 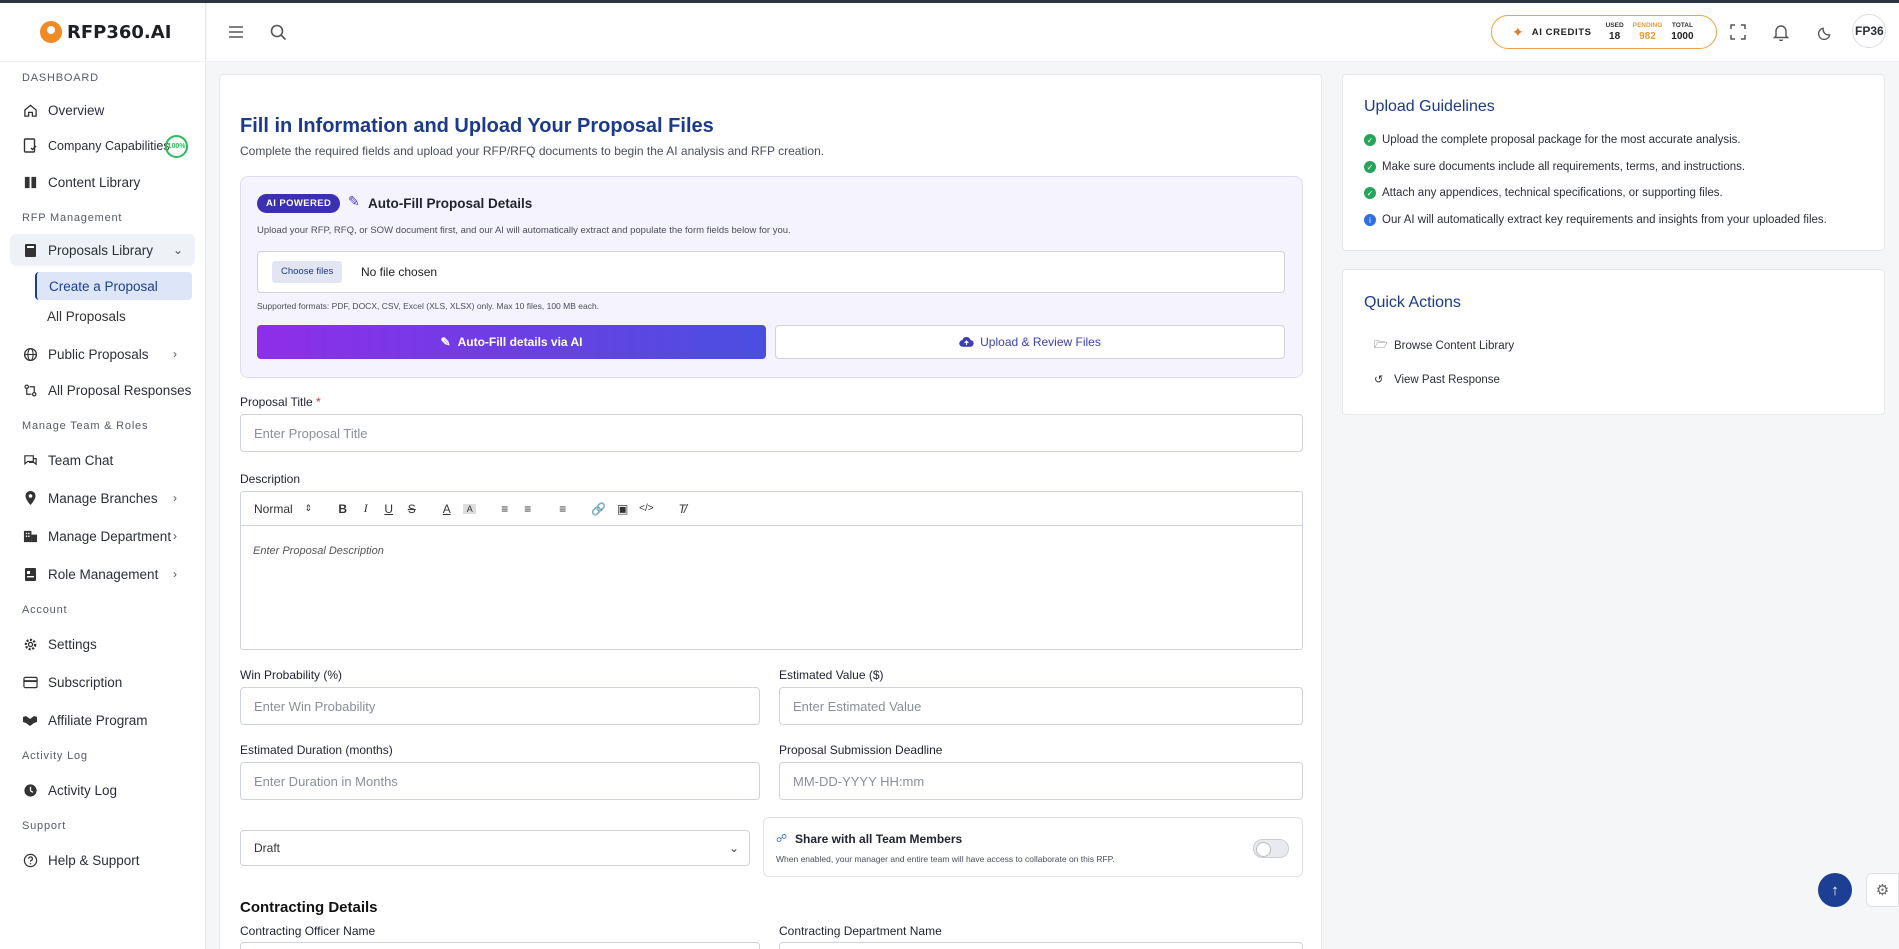 I want to click on image-icon: ▣, so click(x=622, y=509).